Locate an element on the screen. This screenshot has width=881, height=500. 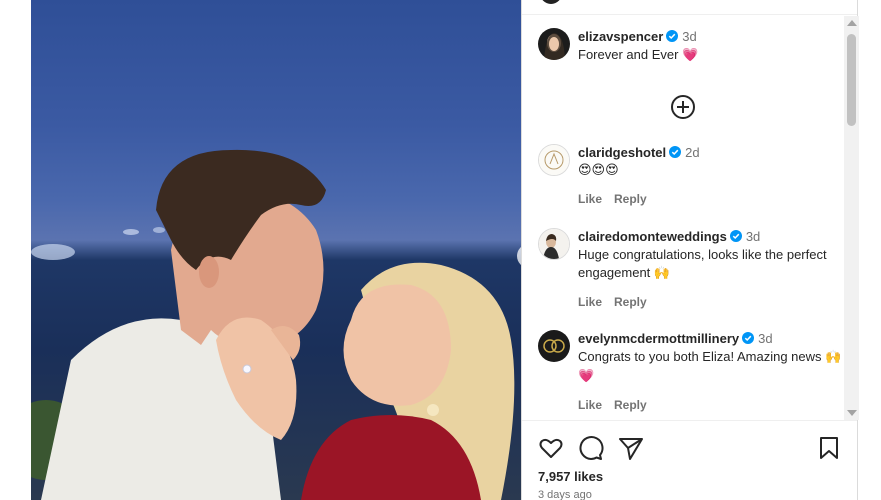
username-link: elizavspencer is located at coordinates (620, 36).